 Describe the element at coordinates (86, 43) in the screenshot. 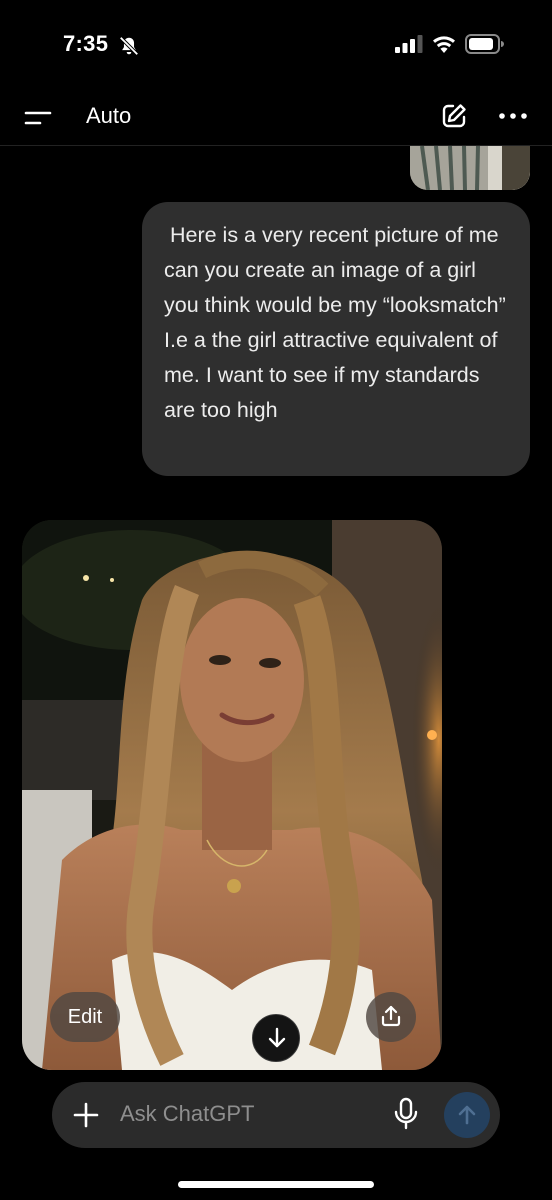

I see `status-time: 7:35` at that location.